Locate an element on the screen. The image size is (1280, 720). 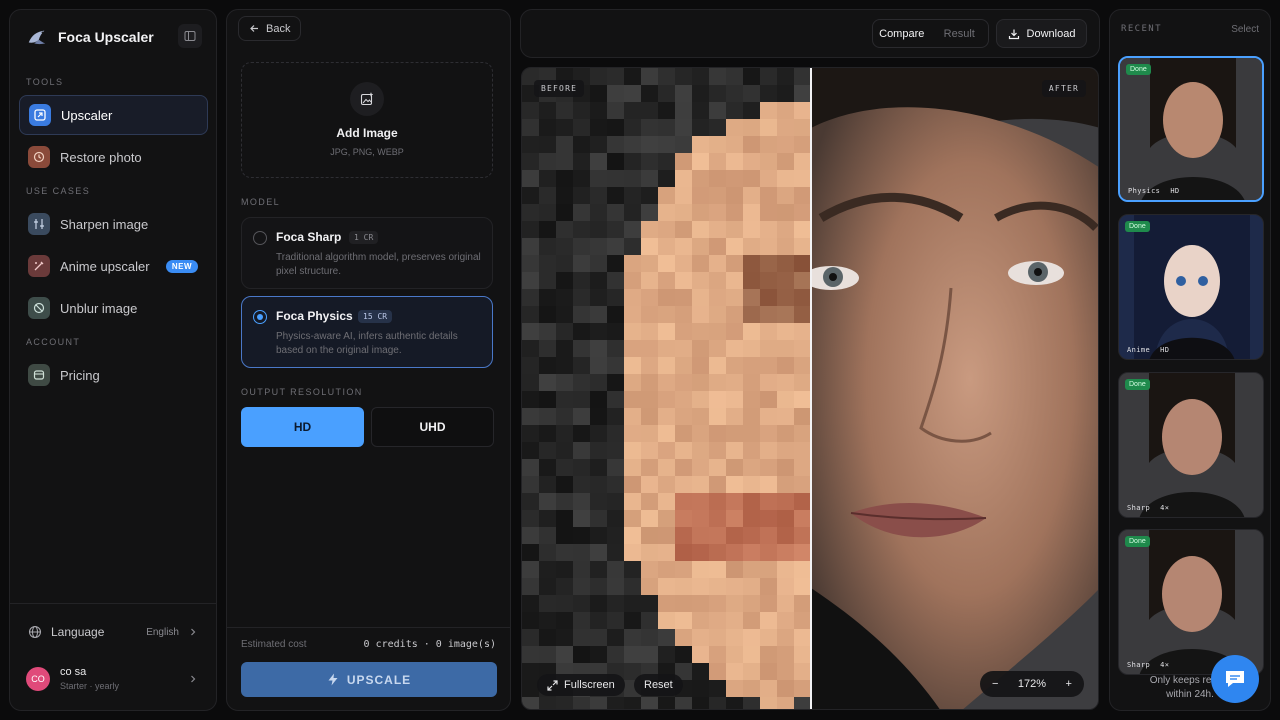
sidebar-item-unblur-image: Unblur image is located at coordinates (113, 308).